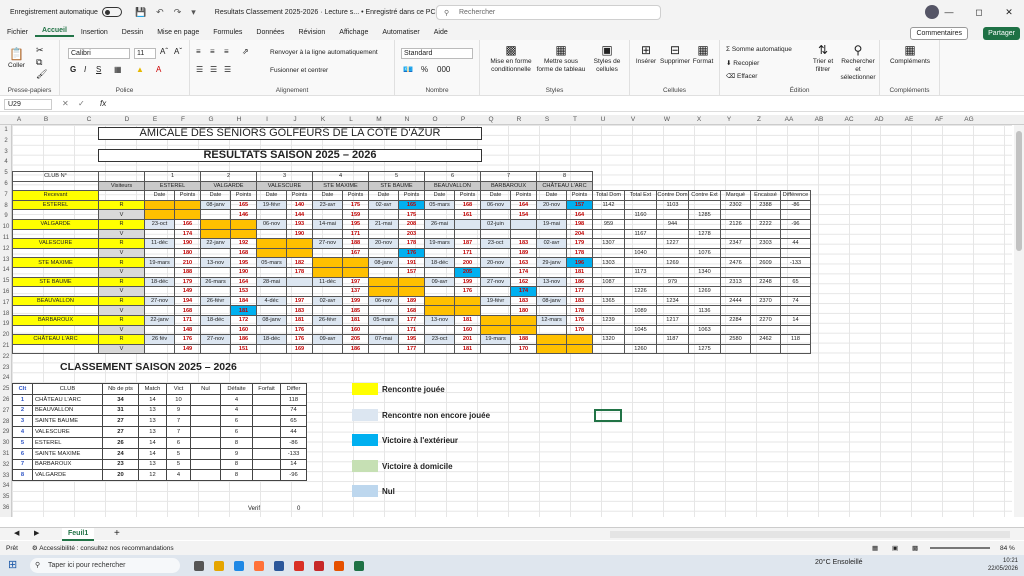 The image size is (1024, 576). What do you see at coordinates (245, 52) in the screenshot?
I see `orientation-icon: ⇗` at bounding box center [245, 52].